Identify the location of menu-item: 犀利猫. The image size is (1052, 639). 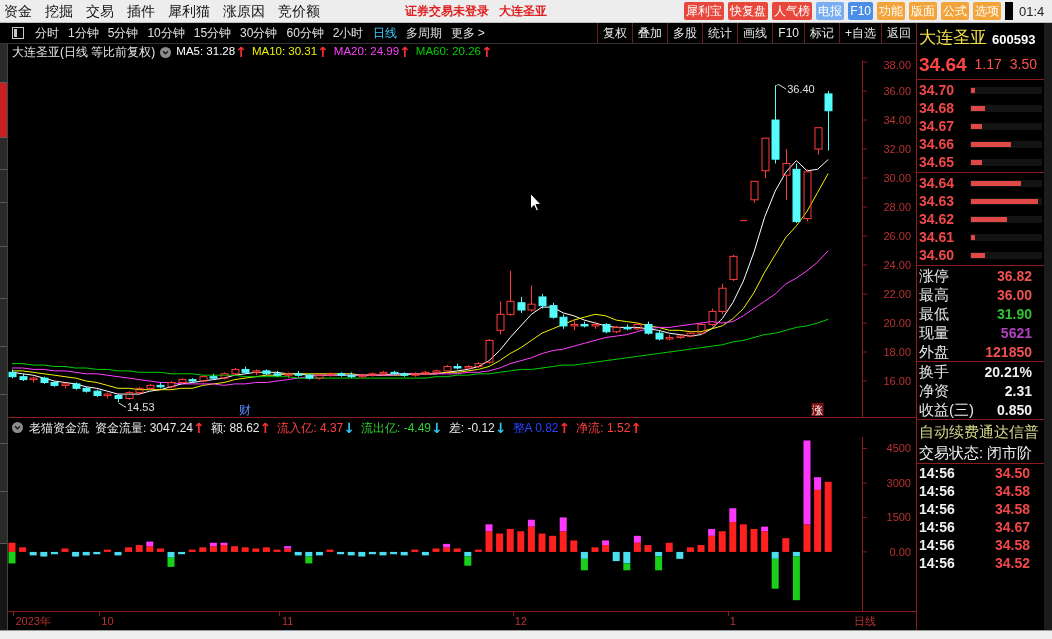
(189, 11).